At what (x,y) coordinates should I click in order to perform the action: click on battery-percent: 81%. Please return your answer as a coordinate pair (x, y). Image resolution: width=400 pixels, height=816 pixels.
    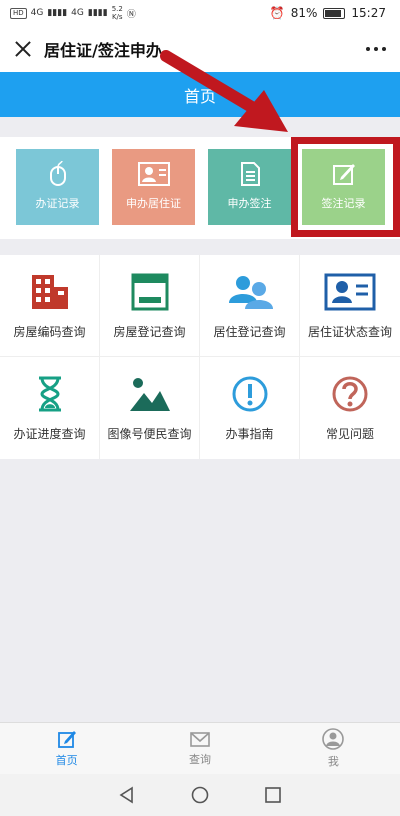
    Looking at the image, I should click on (304, 13).